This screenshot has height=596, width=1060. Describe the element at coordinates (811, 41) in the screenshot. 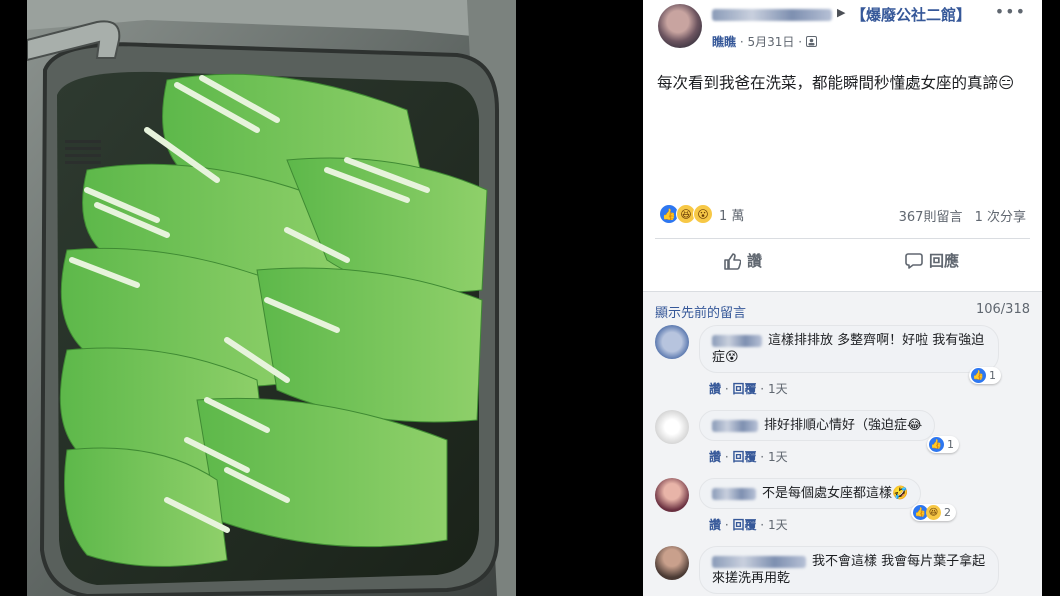

I see `group-icon` at that location.